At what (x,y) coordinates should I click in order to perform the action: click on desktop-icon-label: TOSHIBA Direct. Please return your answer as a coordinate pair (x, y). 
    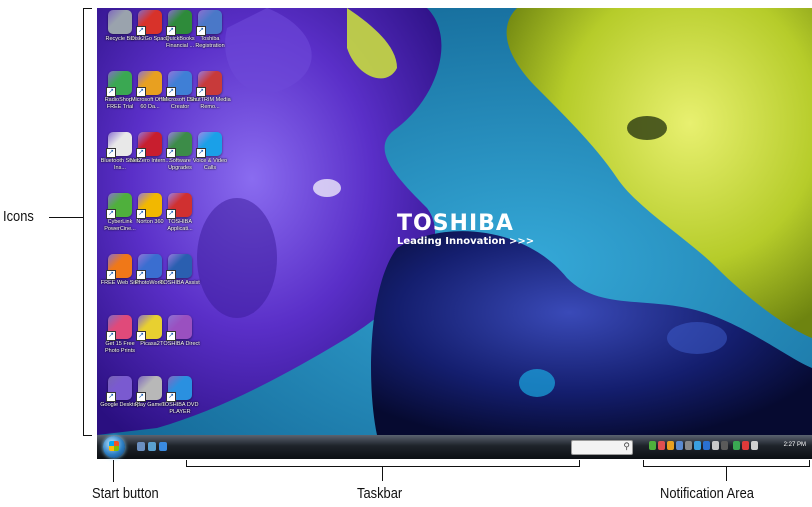
    Looking at the image, I should click on (180, 344).